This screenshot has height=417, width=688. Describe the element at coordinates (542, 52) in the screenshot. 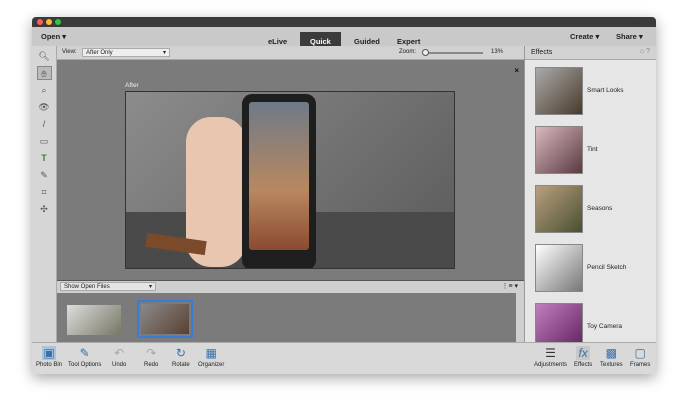

I see `effects-title: Effects` at that location.